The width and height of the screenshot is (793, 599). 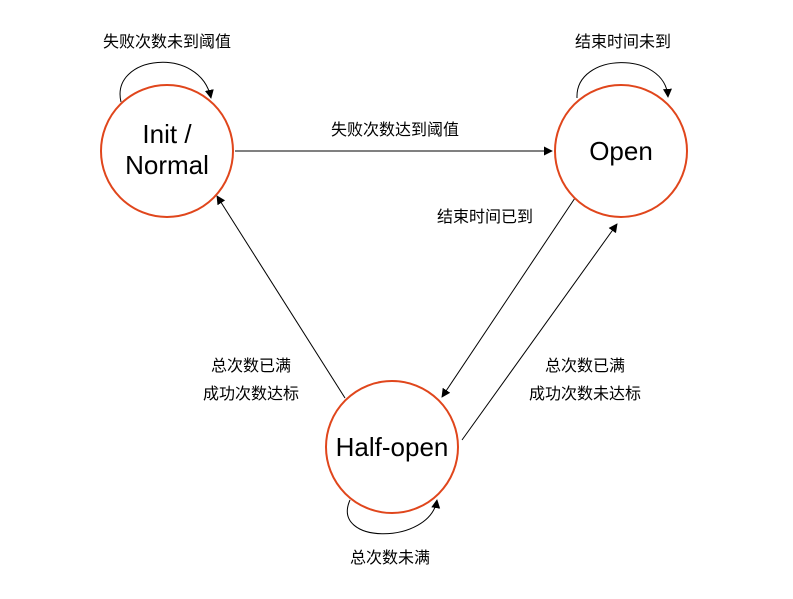 What do you see at coordinates (167, 134) in the screenshot?
I see `state-init-label-line1: Init /` at bounding box center [167, 134].